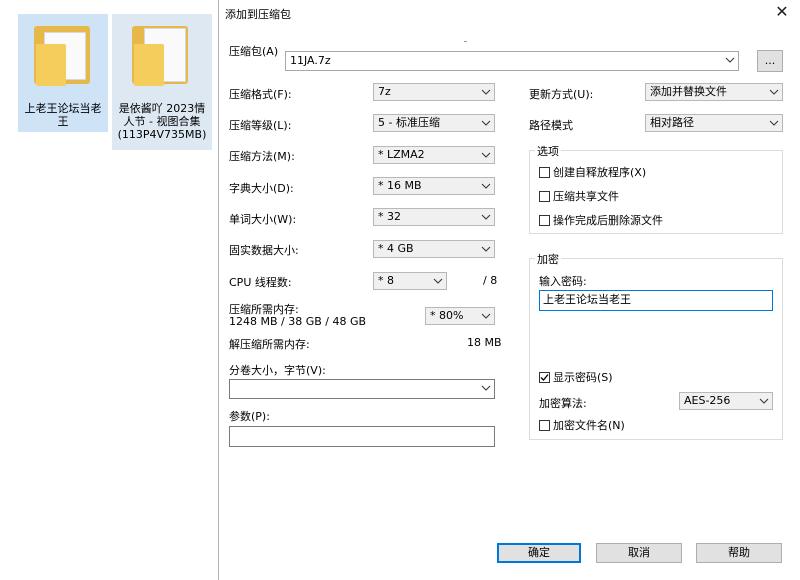  I want to click on password-label: 输入密码:, so click(563, 281).